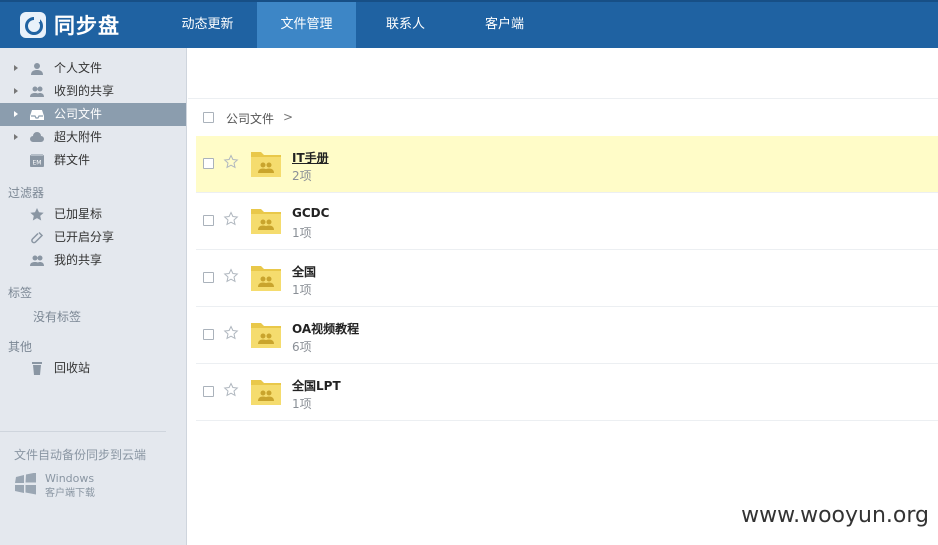 This screenshot has width=938, height=545. What do you see at coordinates (78, 137) in the screenshot?
I see `sidebar-item-label: 超大附件` at bounding box center [78, 137].